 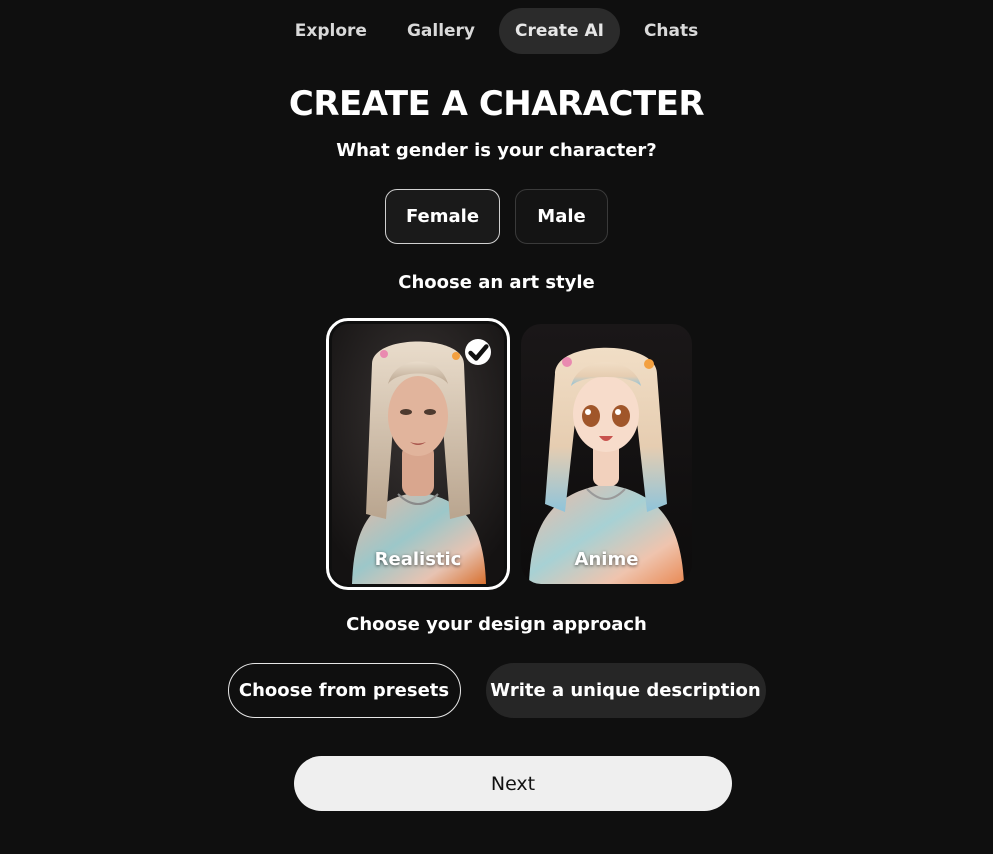 What do you see at coordinates (441, 31) in the screenshot?
I see `nav-tab-gallery: Gallery` at bounding box center [441, 31].